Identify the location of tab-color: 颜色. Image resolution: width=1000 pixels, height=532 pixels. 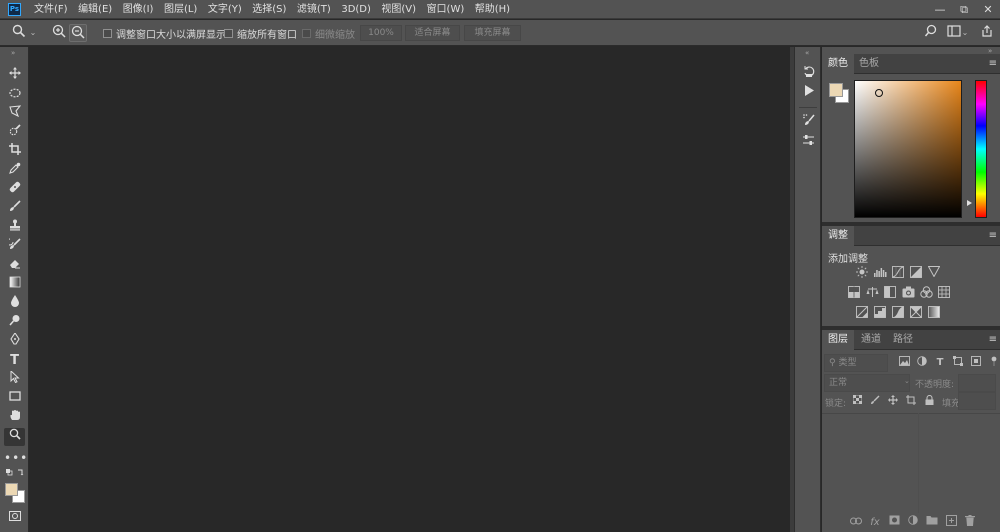
(838, 64).